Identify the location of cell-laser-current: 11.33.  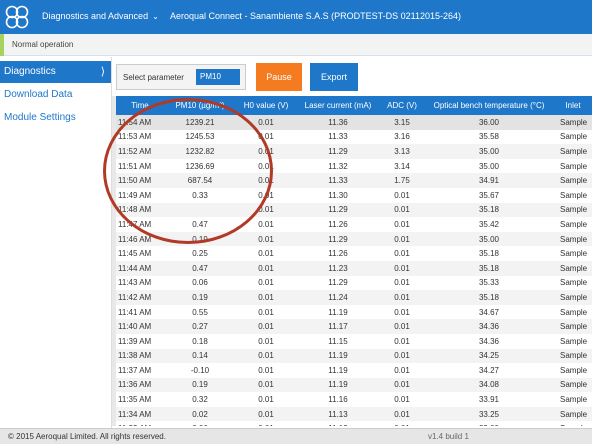
(338, 180).